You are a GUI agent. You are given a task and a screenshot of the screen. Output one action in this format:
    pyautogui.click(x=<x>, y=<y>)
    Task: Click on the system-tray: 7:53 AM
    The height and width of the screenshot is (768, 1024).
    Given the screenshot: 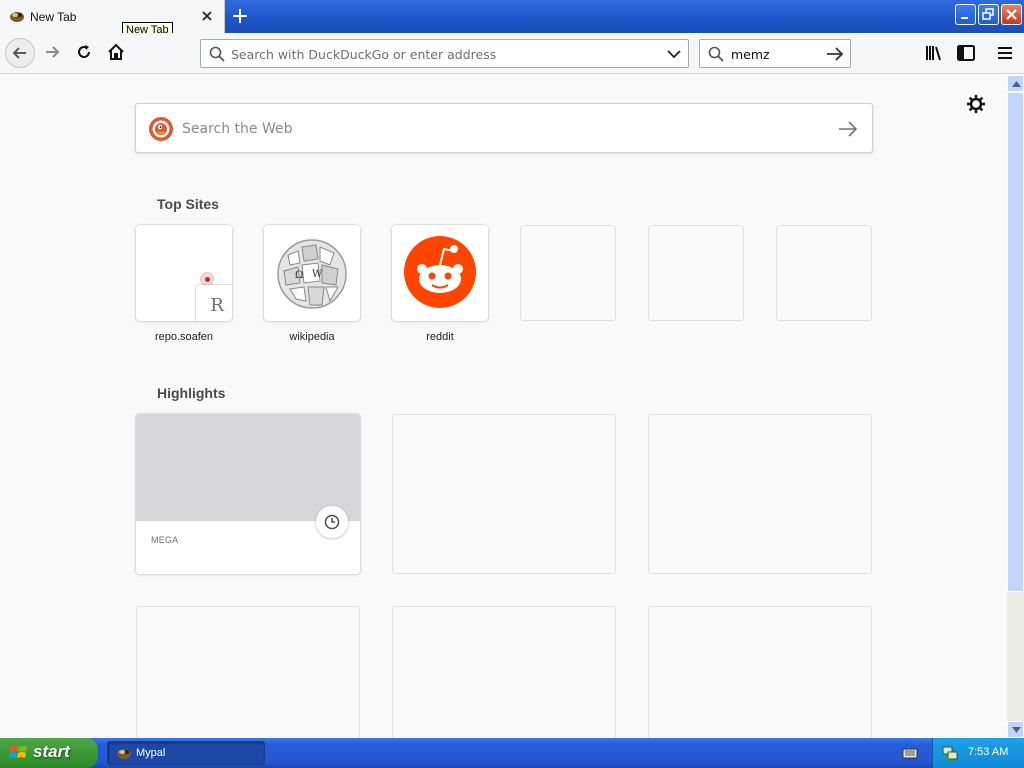 What is the action you would take?
    pyautogui.click(x=978, y=753)
    